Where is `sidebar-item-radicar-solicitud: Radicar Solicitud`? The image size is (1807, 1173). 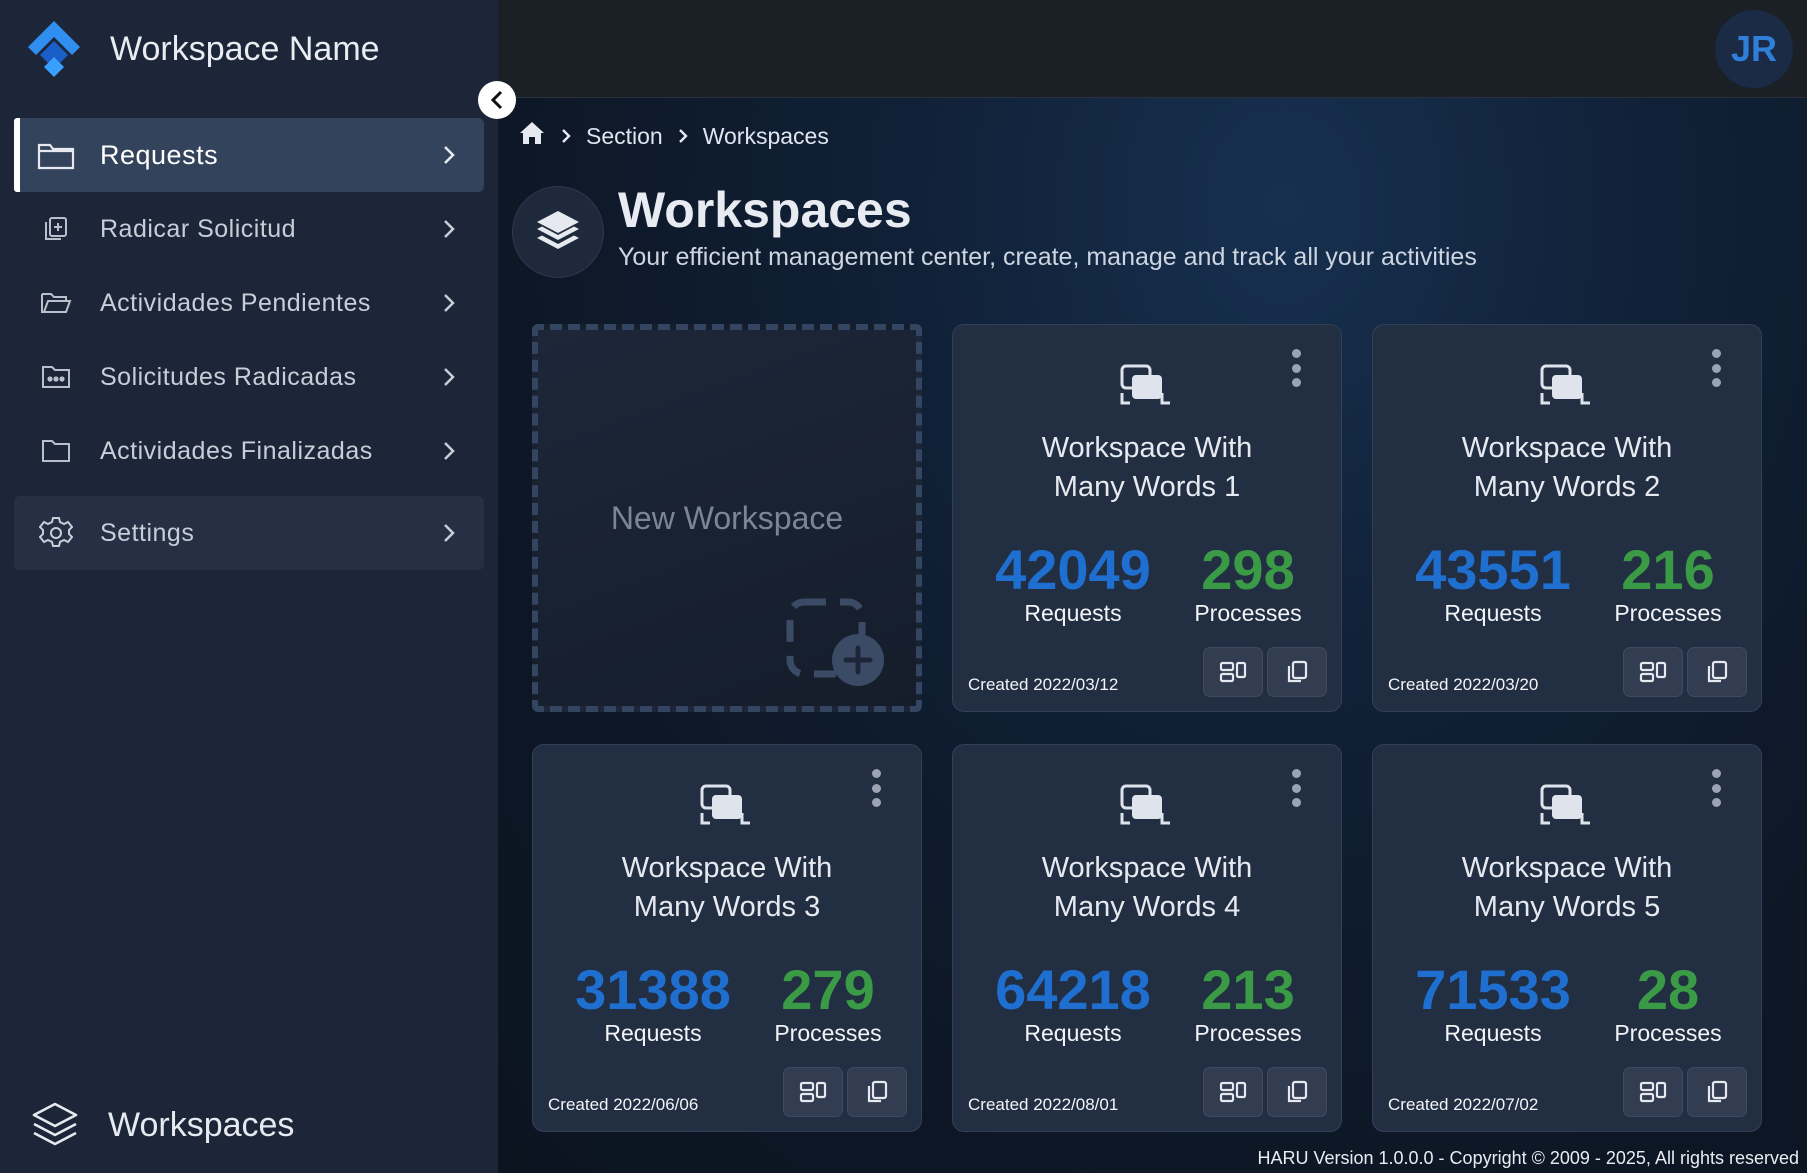 sidebar-item-radicar-solicitud: Radicar Solicitud is located at coordinates (249, 229).